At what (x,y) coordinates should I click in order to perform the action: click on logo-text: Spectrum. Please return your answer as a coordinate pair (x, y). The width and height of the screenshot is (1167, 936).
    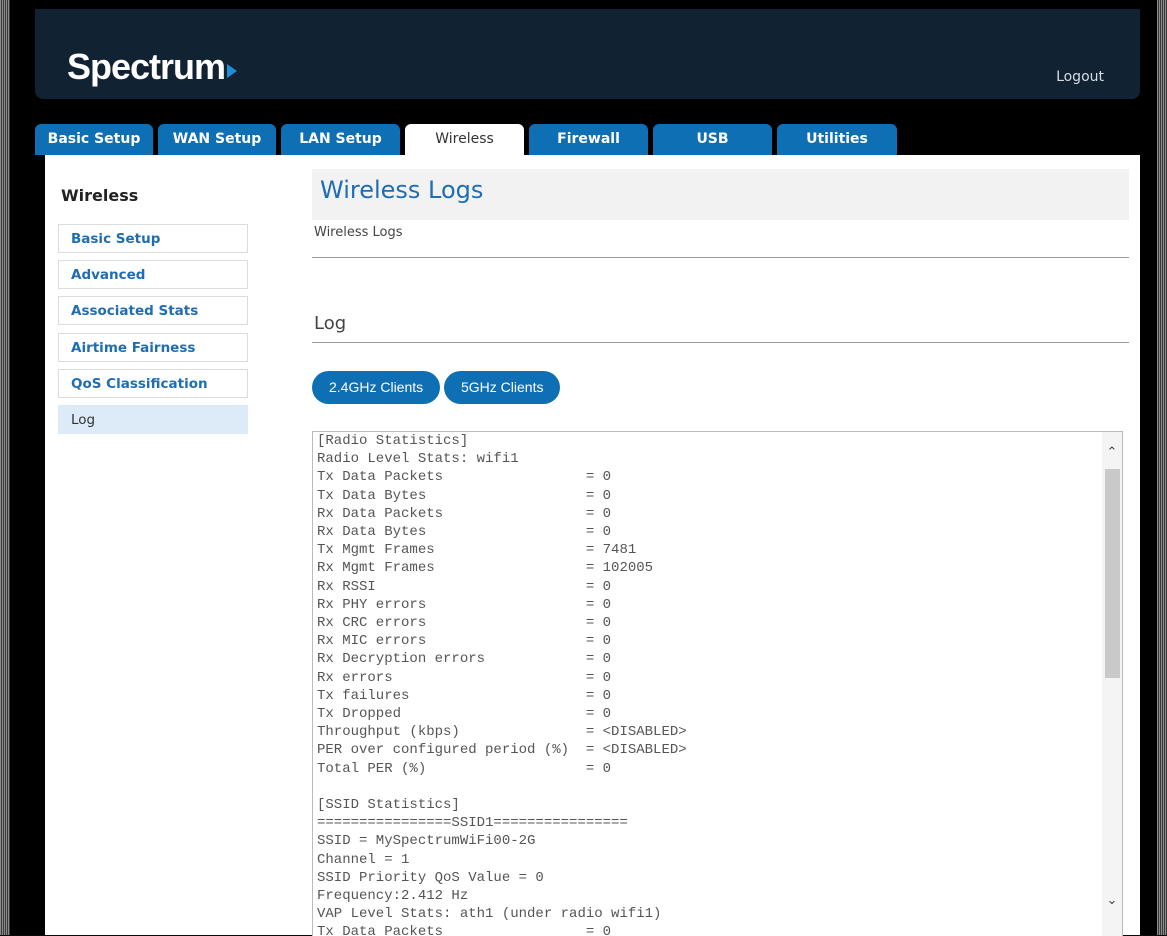
    Looking at the image, I should click on (146, 66).